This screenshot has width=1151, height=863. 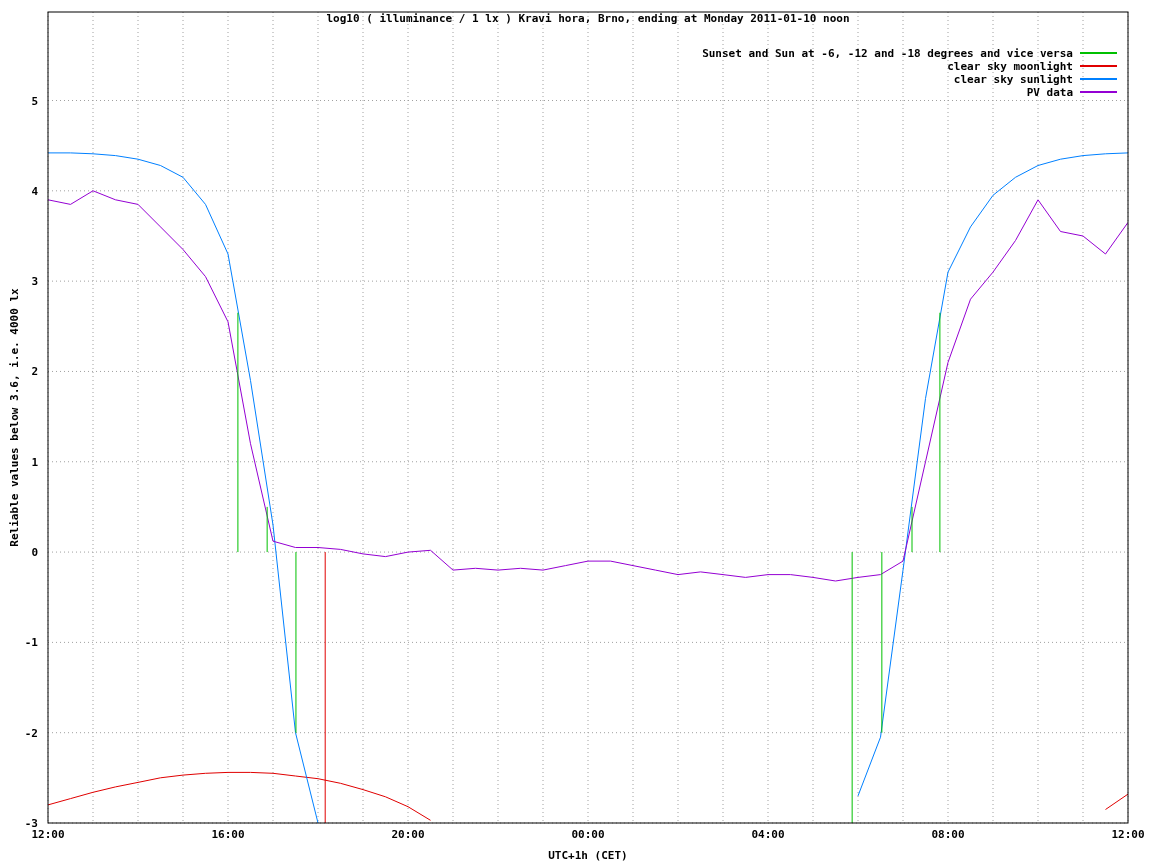 I want to click on x-axis-label: UTC+1h (CET), so click(x=588, y=855).